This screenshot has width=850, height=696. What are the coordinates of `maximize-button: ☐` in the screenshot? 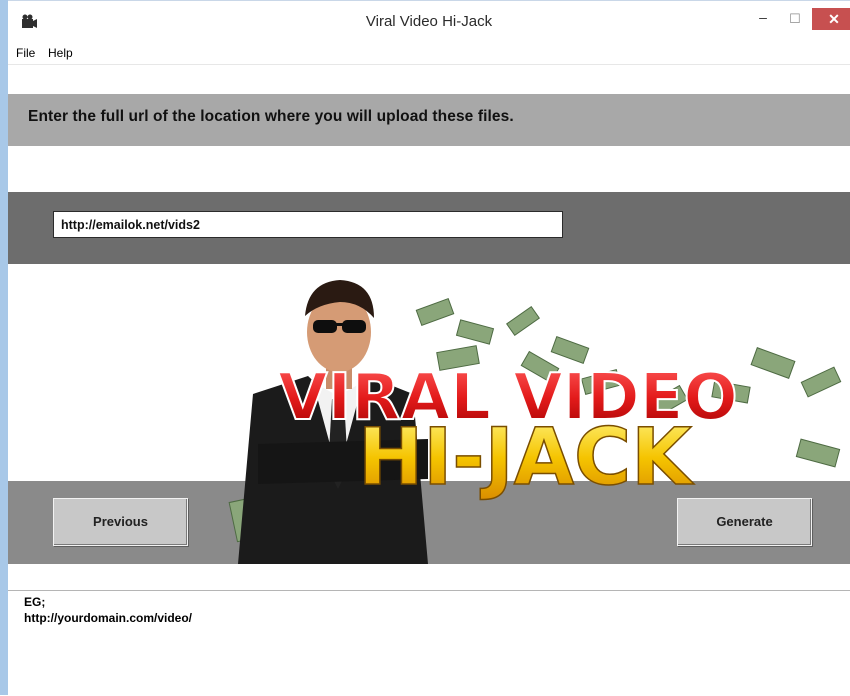 It's located at (795, 19).